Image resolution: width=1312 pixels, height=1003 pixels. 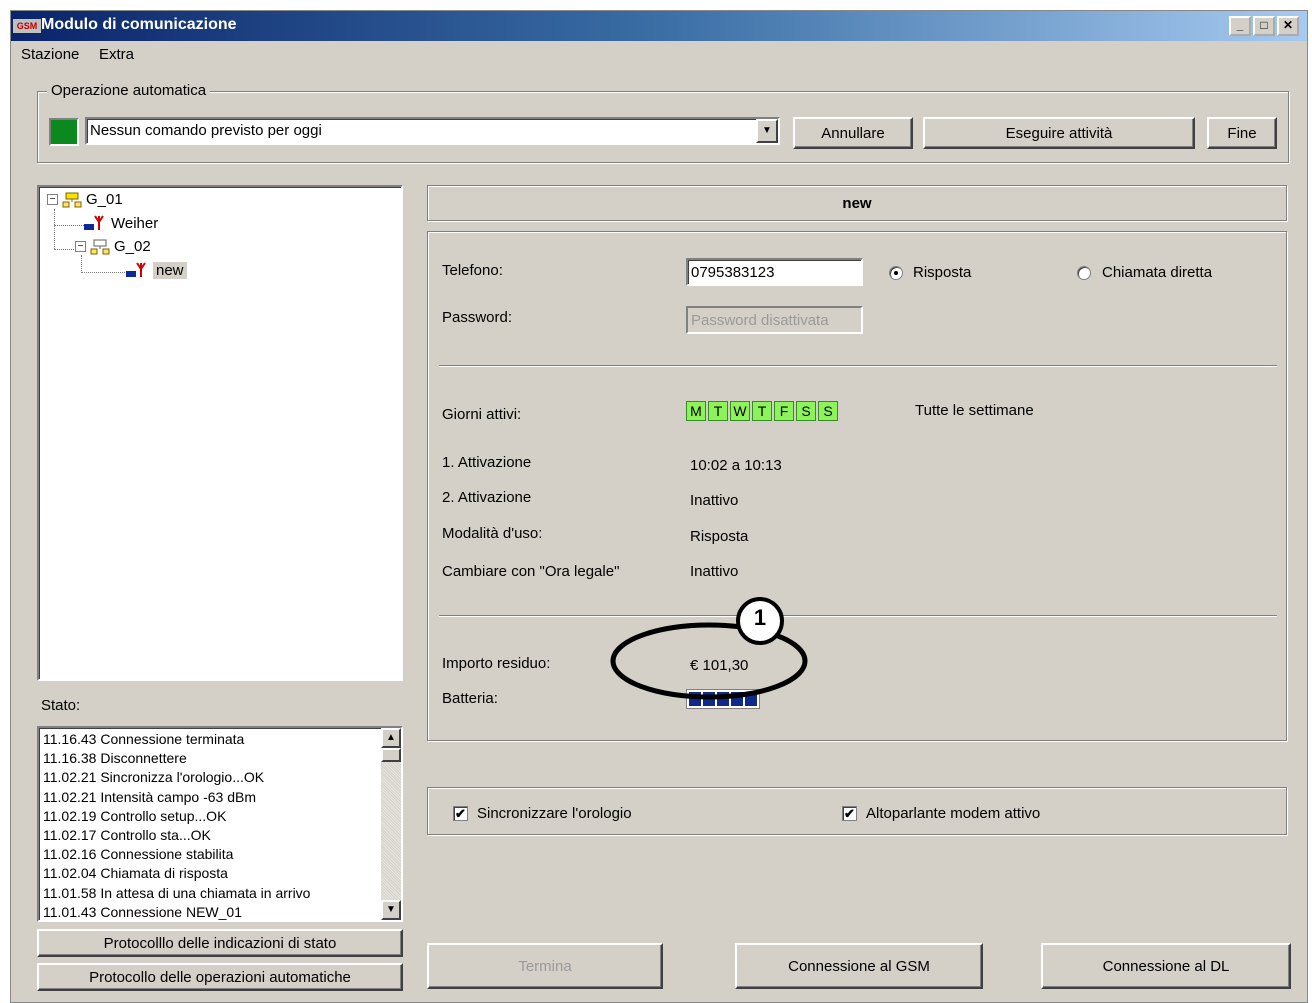 I want to click on minimize-button: _, so click(x=1240, y=26).